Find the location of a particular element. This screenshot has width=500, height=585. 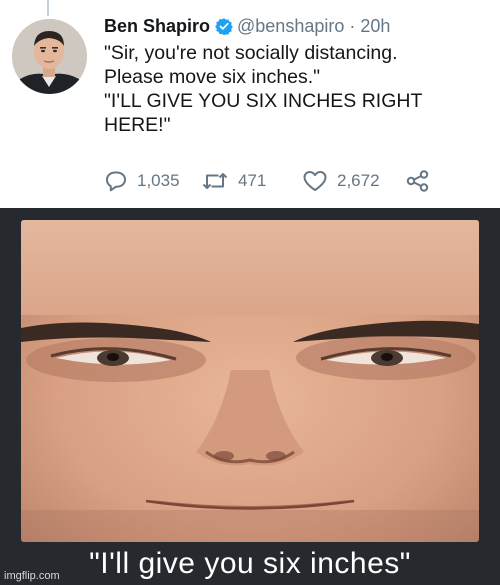

reply-button: 1,035 is located at coordinates (142, 181).